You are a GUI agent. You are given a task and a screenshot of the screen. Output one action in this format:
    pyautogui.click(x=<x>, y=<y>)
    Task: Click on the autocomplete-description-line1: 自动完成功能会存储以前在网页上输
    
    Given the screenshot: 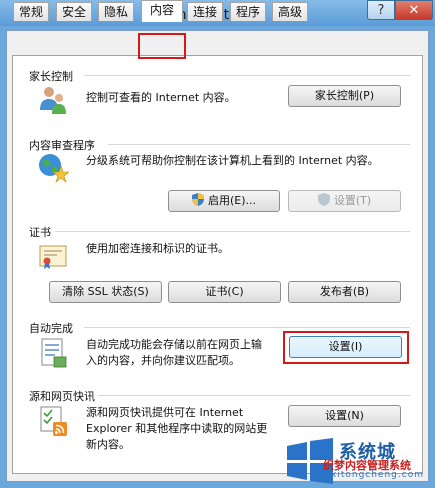 What is the action you would take?
    pyautogui.click(x=174, y=344)
    